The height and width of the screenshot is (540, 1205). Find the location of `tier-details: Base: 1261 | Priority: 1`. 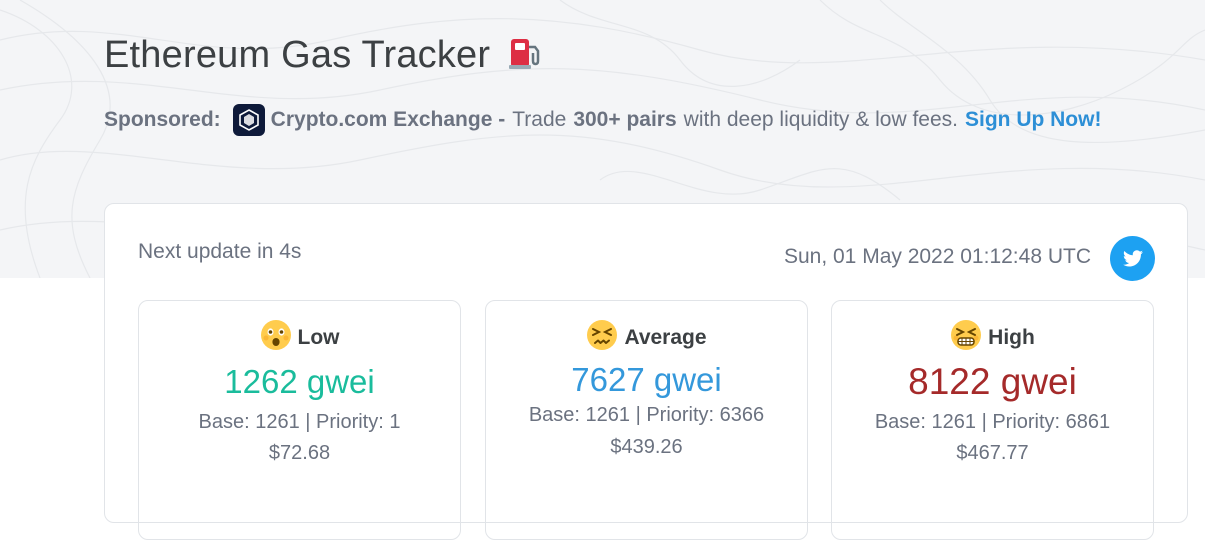

tier-details: Base: 1261 | Priority: 1 is located at coordinates (299, 422).